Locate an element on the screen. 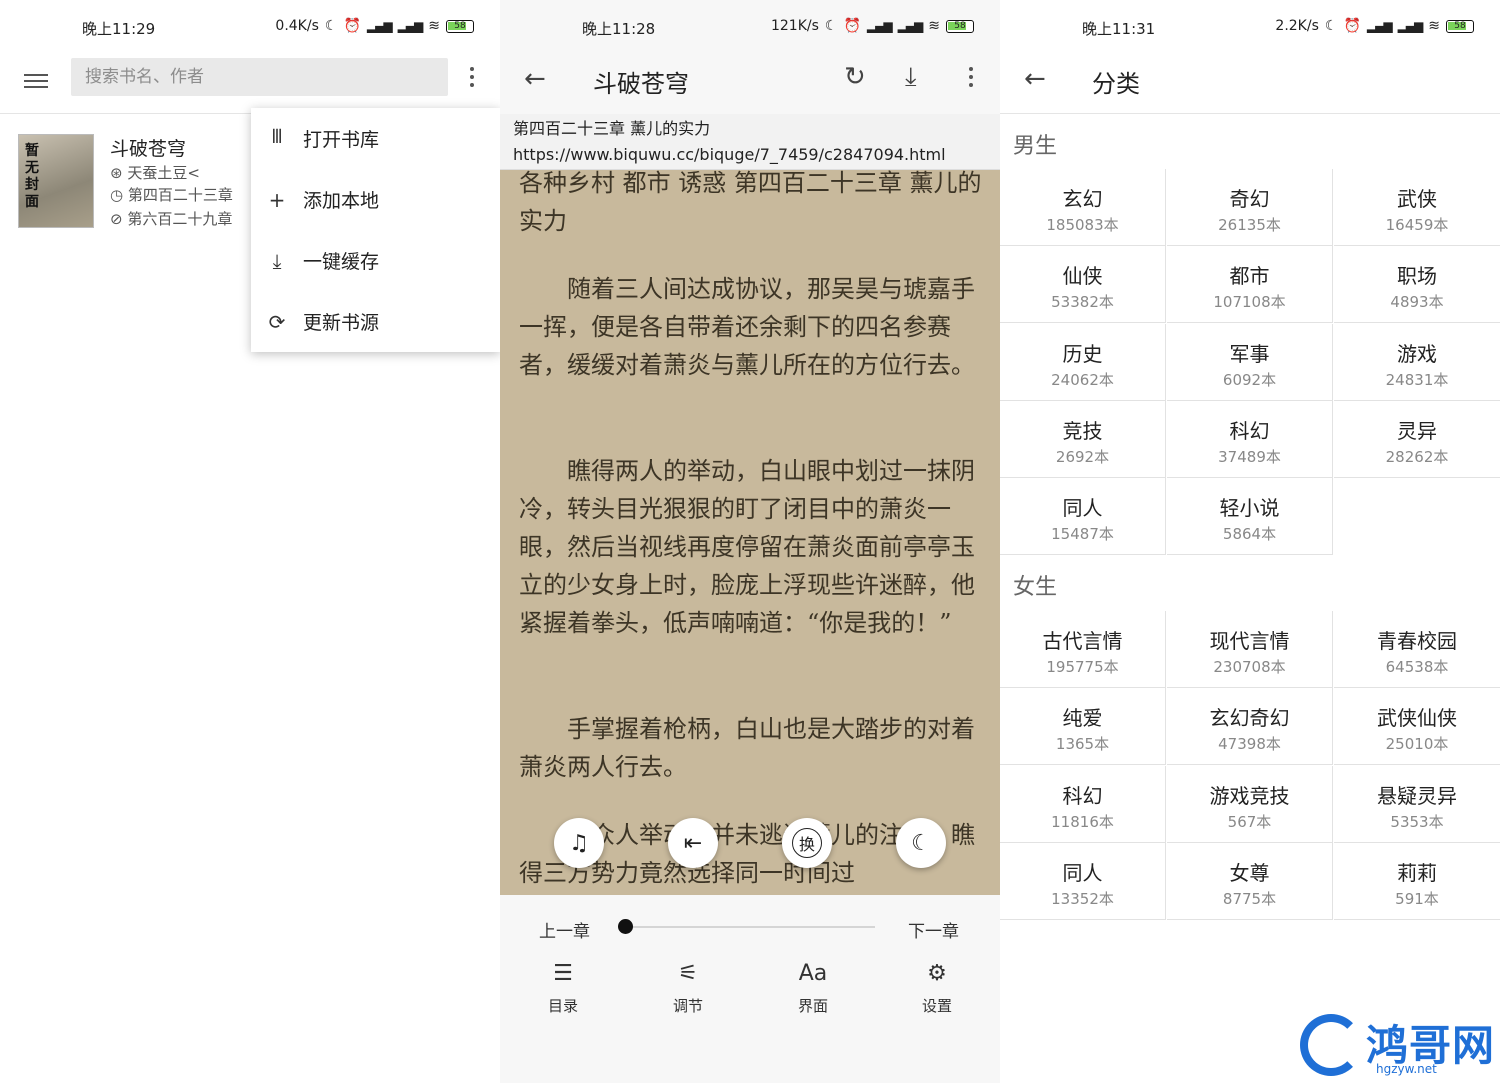 The image size is (1500, 1083). category-name: 竞技 is located at coordinates (1082, 430).